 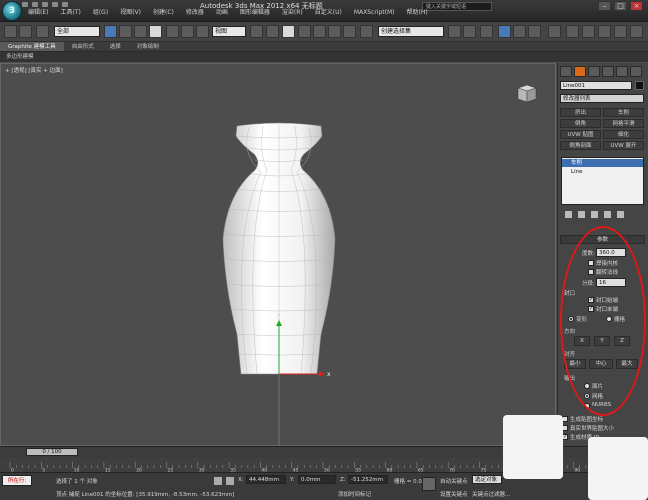 What do you see at coordinates (454, 31) in the screenshot?
I see `mirror-icon` at bounding box center [454, 31].